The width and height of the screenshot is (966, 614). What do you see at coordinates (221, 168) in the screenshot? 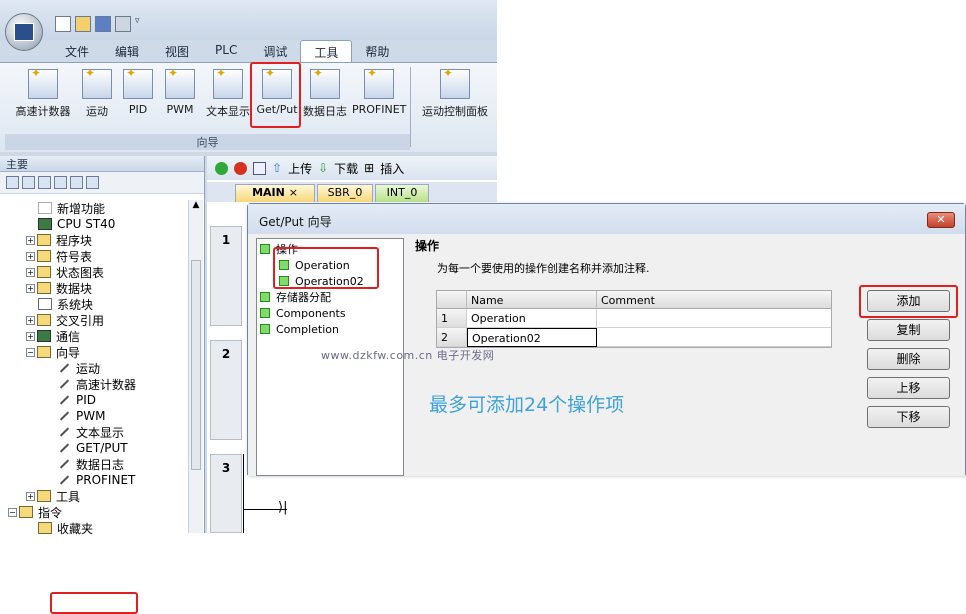
I see `run-icon` at bounding box center [221, 168].